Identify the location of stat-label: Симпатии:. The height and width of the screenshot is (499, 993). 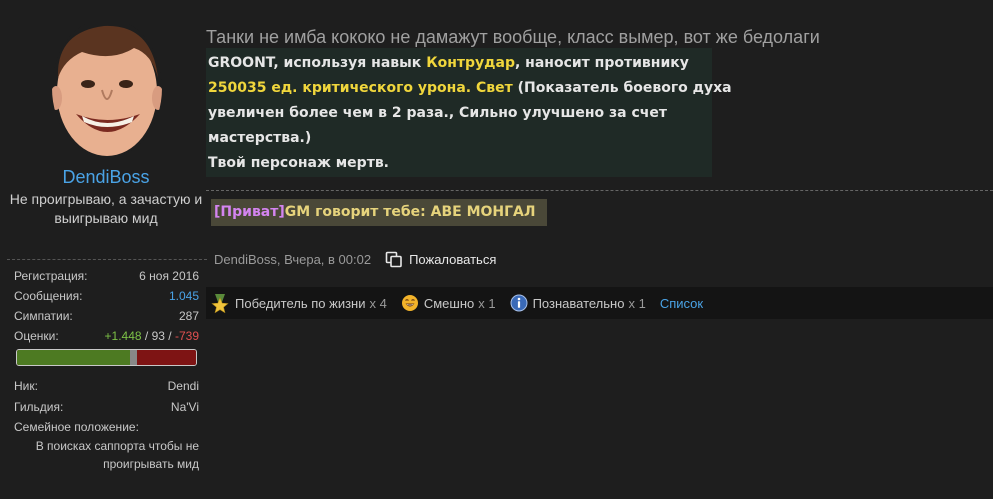
(43, 316).